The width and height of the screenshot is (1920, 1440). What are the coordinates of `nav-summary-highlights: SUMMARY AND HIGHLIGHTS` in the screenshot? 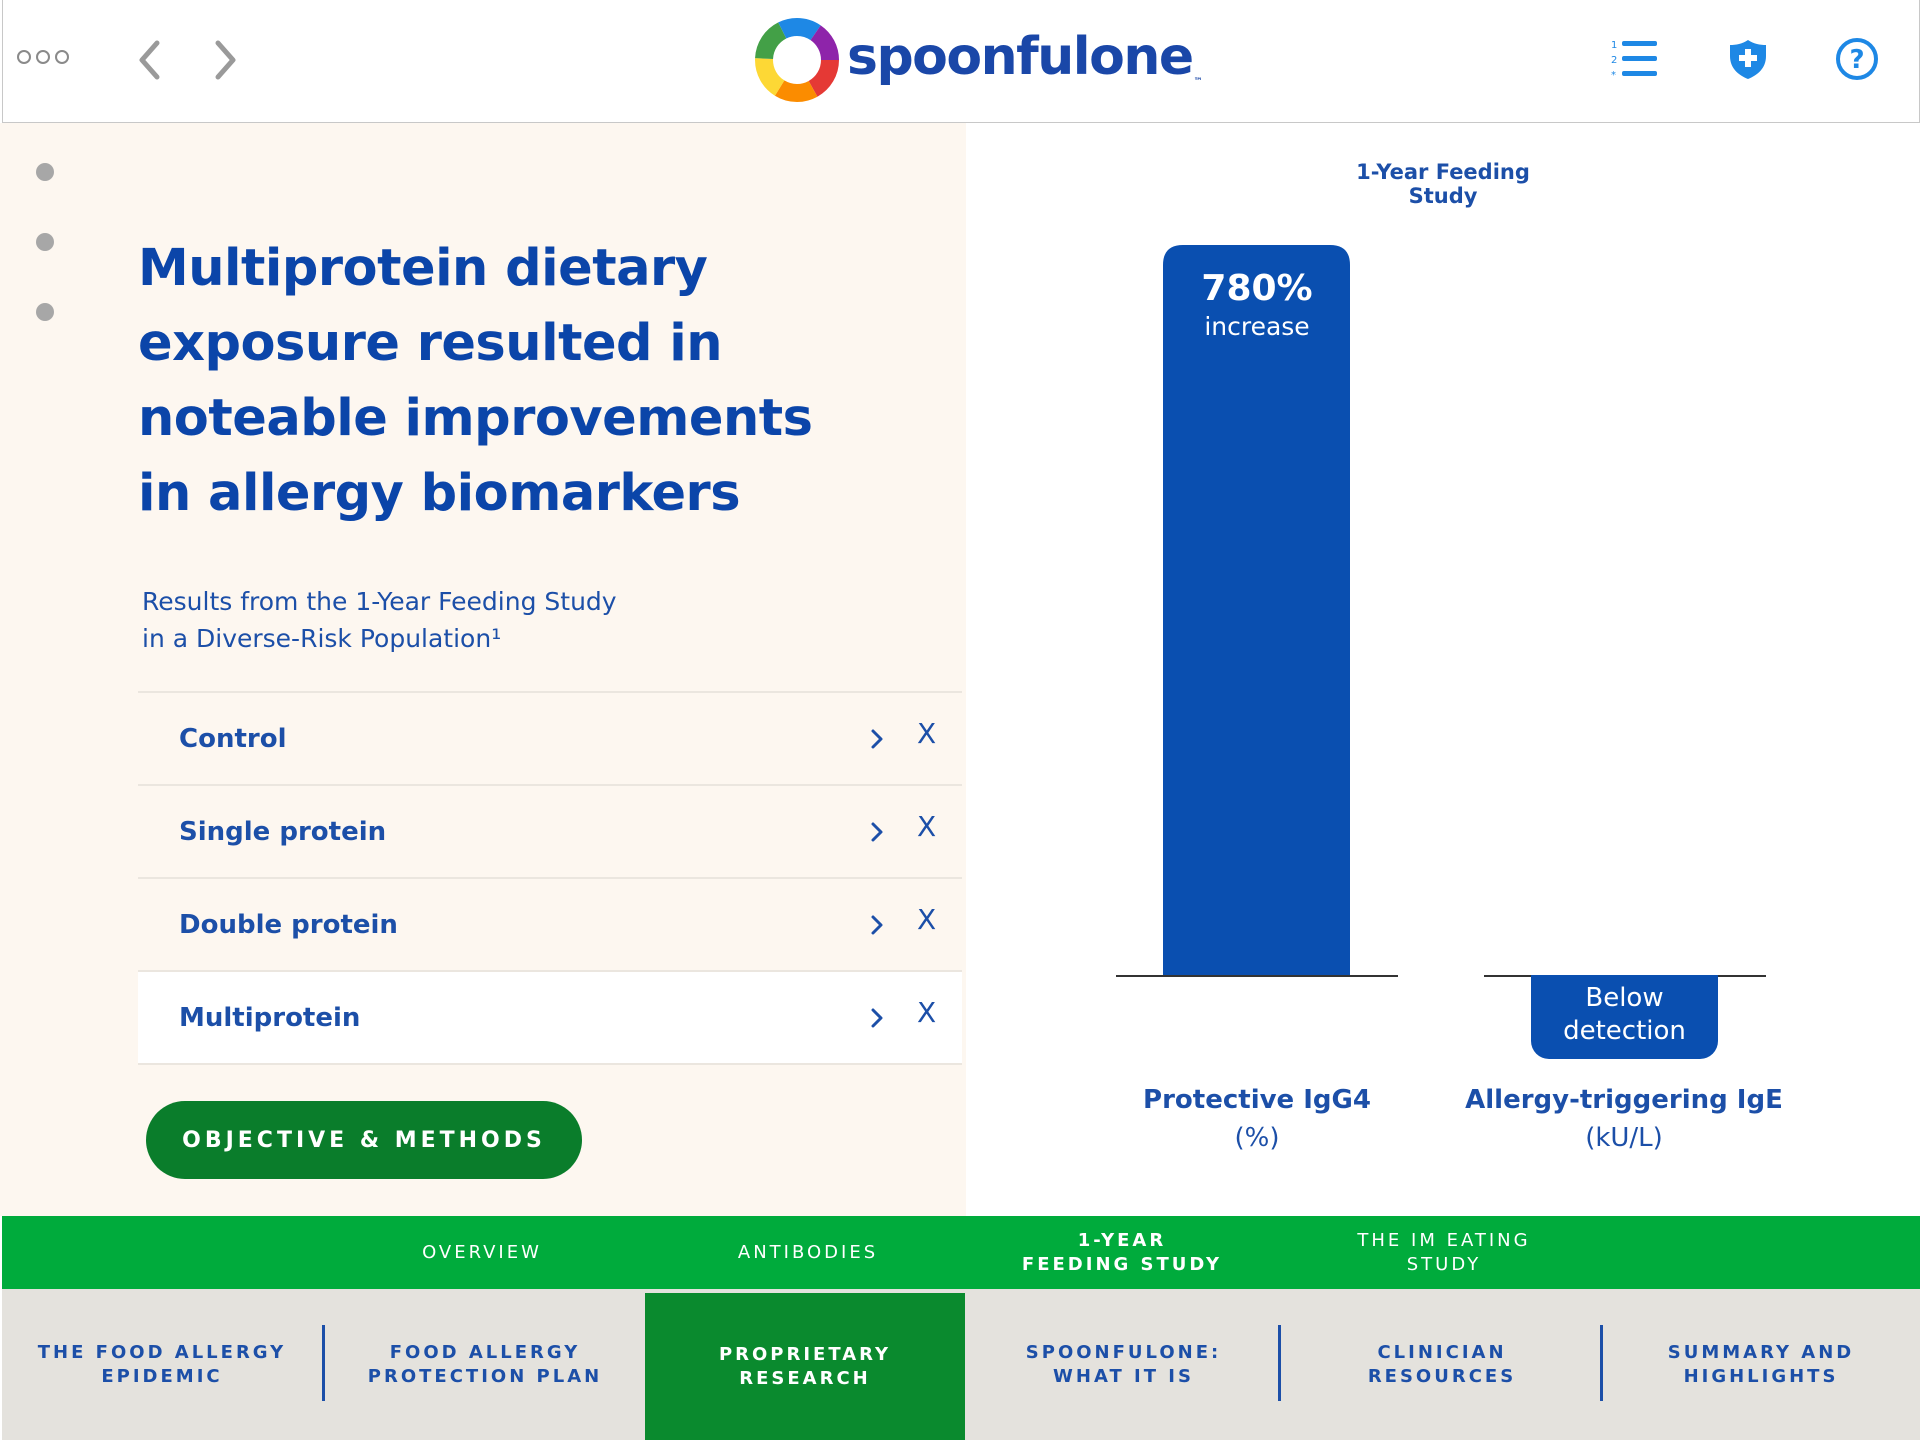 It's located at (1761, 1364).